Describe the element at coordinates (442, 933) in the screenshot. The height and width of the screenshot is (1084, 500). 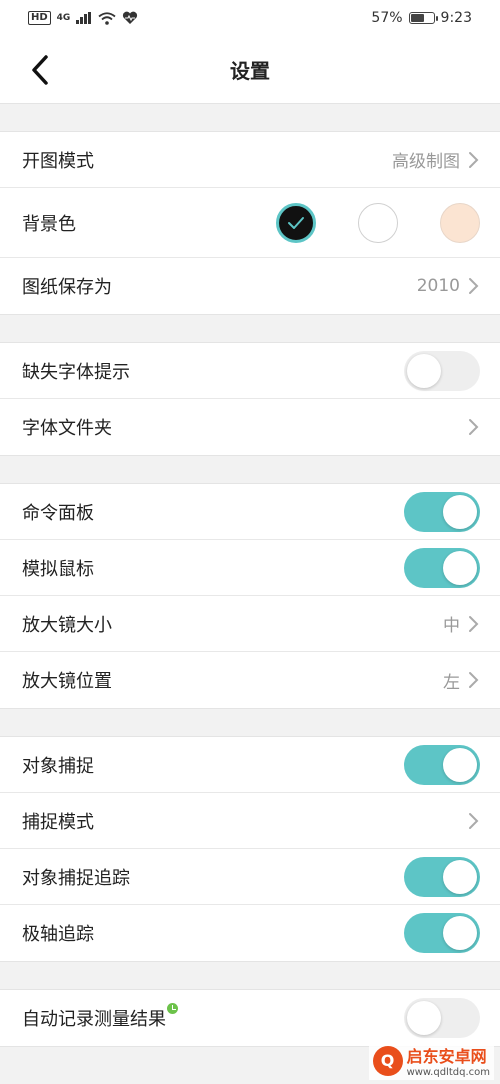
I see `polar-tracking-toggle` at that location.